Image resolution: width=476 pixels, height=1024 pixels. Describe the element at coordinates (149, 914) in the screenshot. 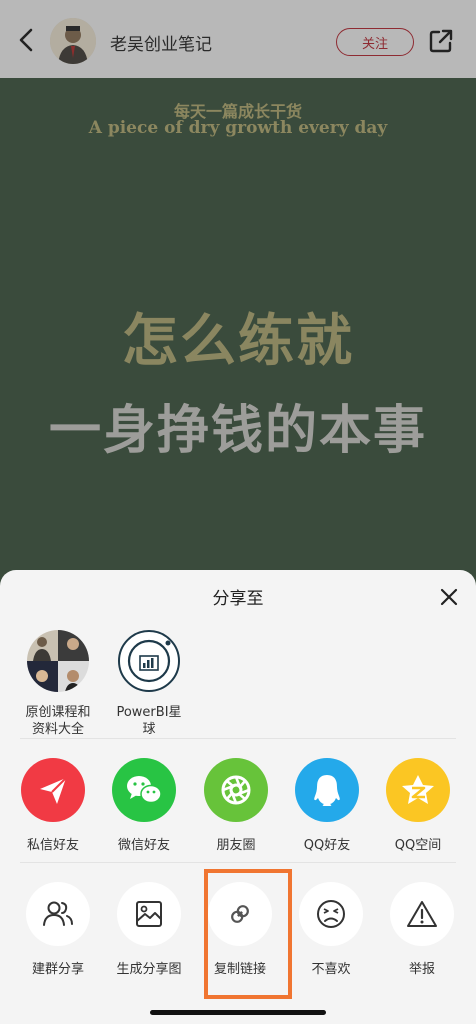

I see `image-icon` at that location.